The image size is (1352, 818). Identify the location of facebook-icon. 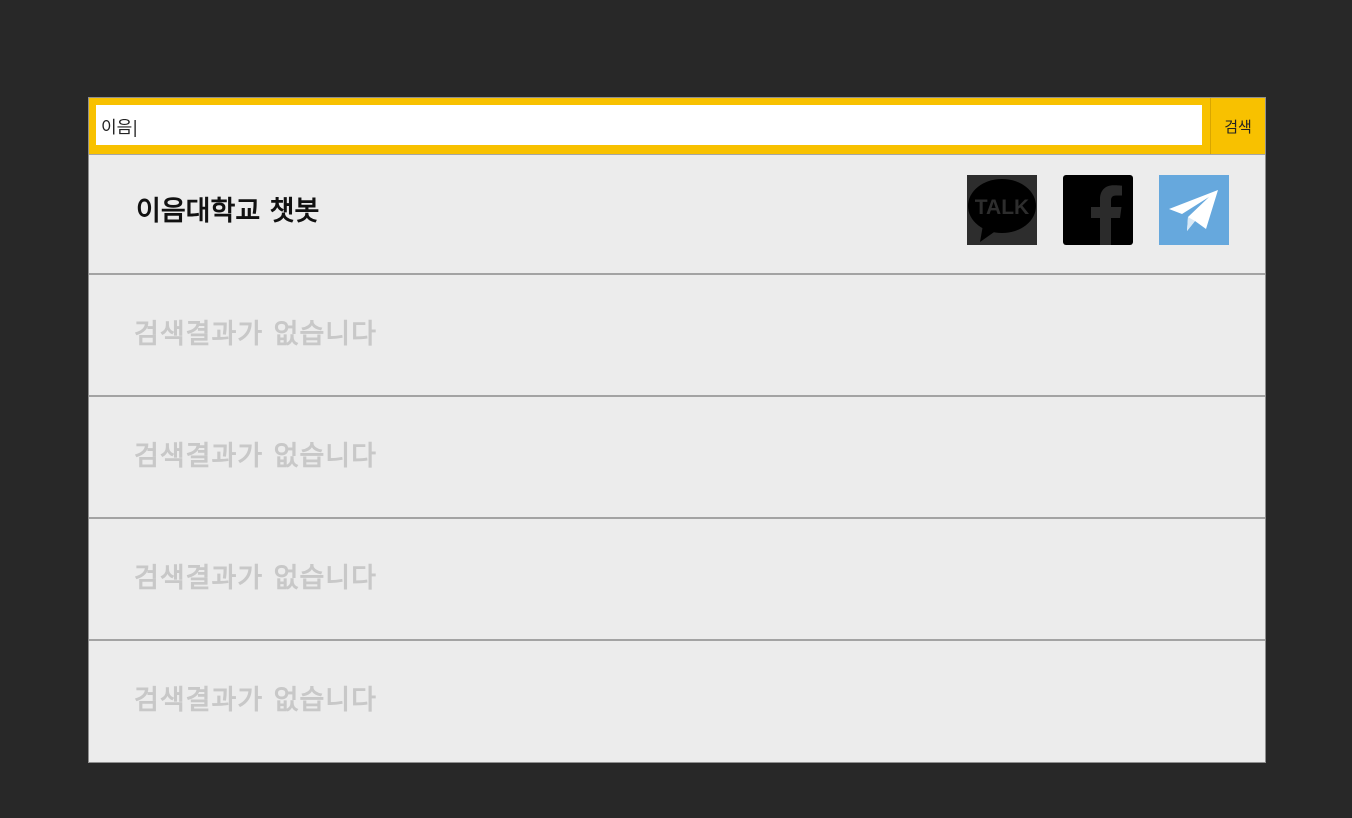
(1098, 210).